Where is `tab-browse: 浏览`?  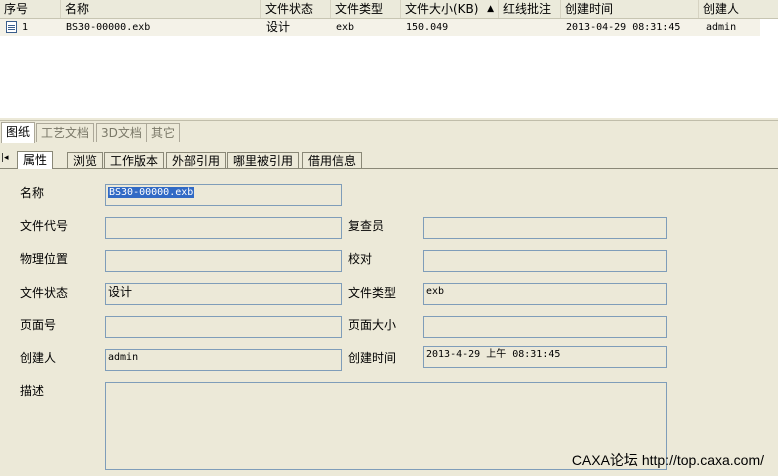
tab-browse: 浏览 is located at coordinates (85, 160).